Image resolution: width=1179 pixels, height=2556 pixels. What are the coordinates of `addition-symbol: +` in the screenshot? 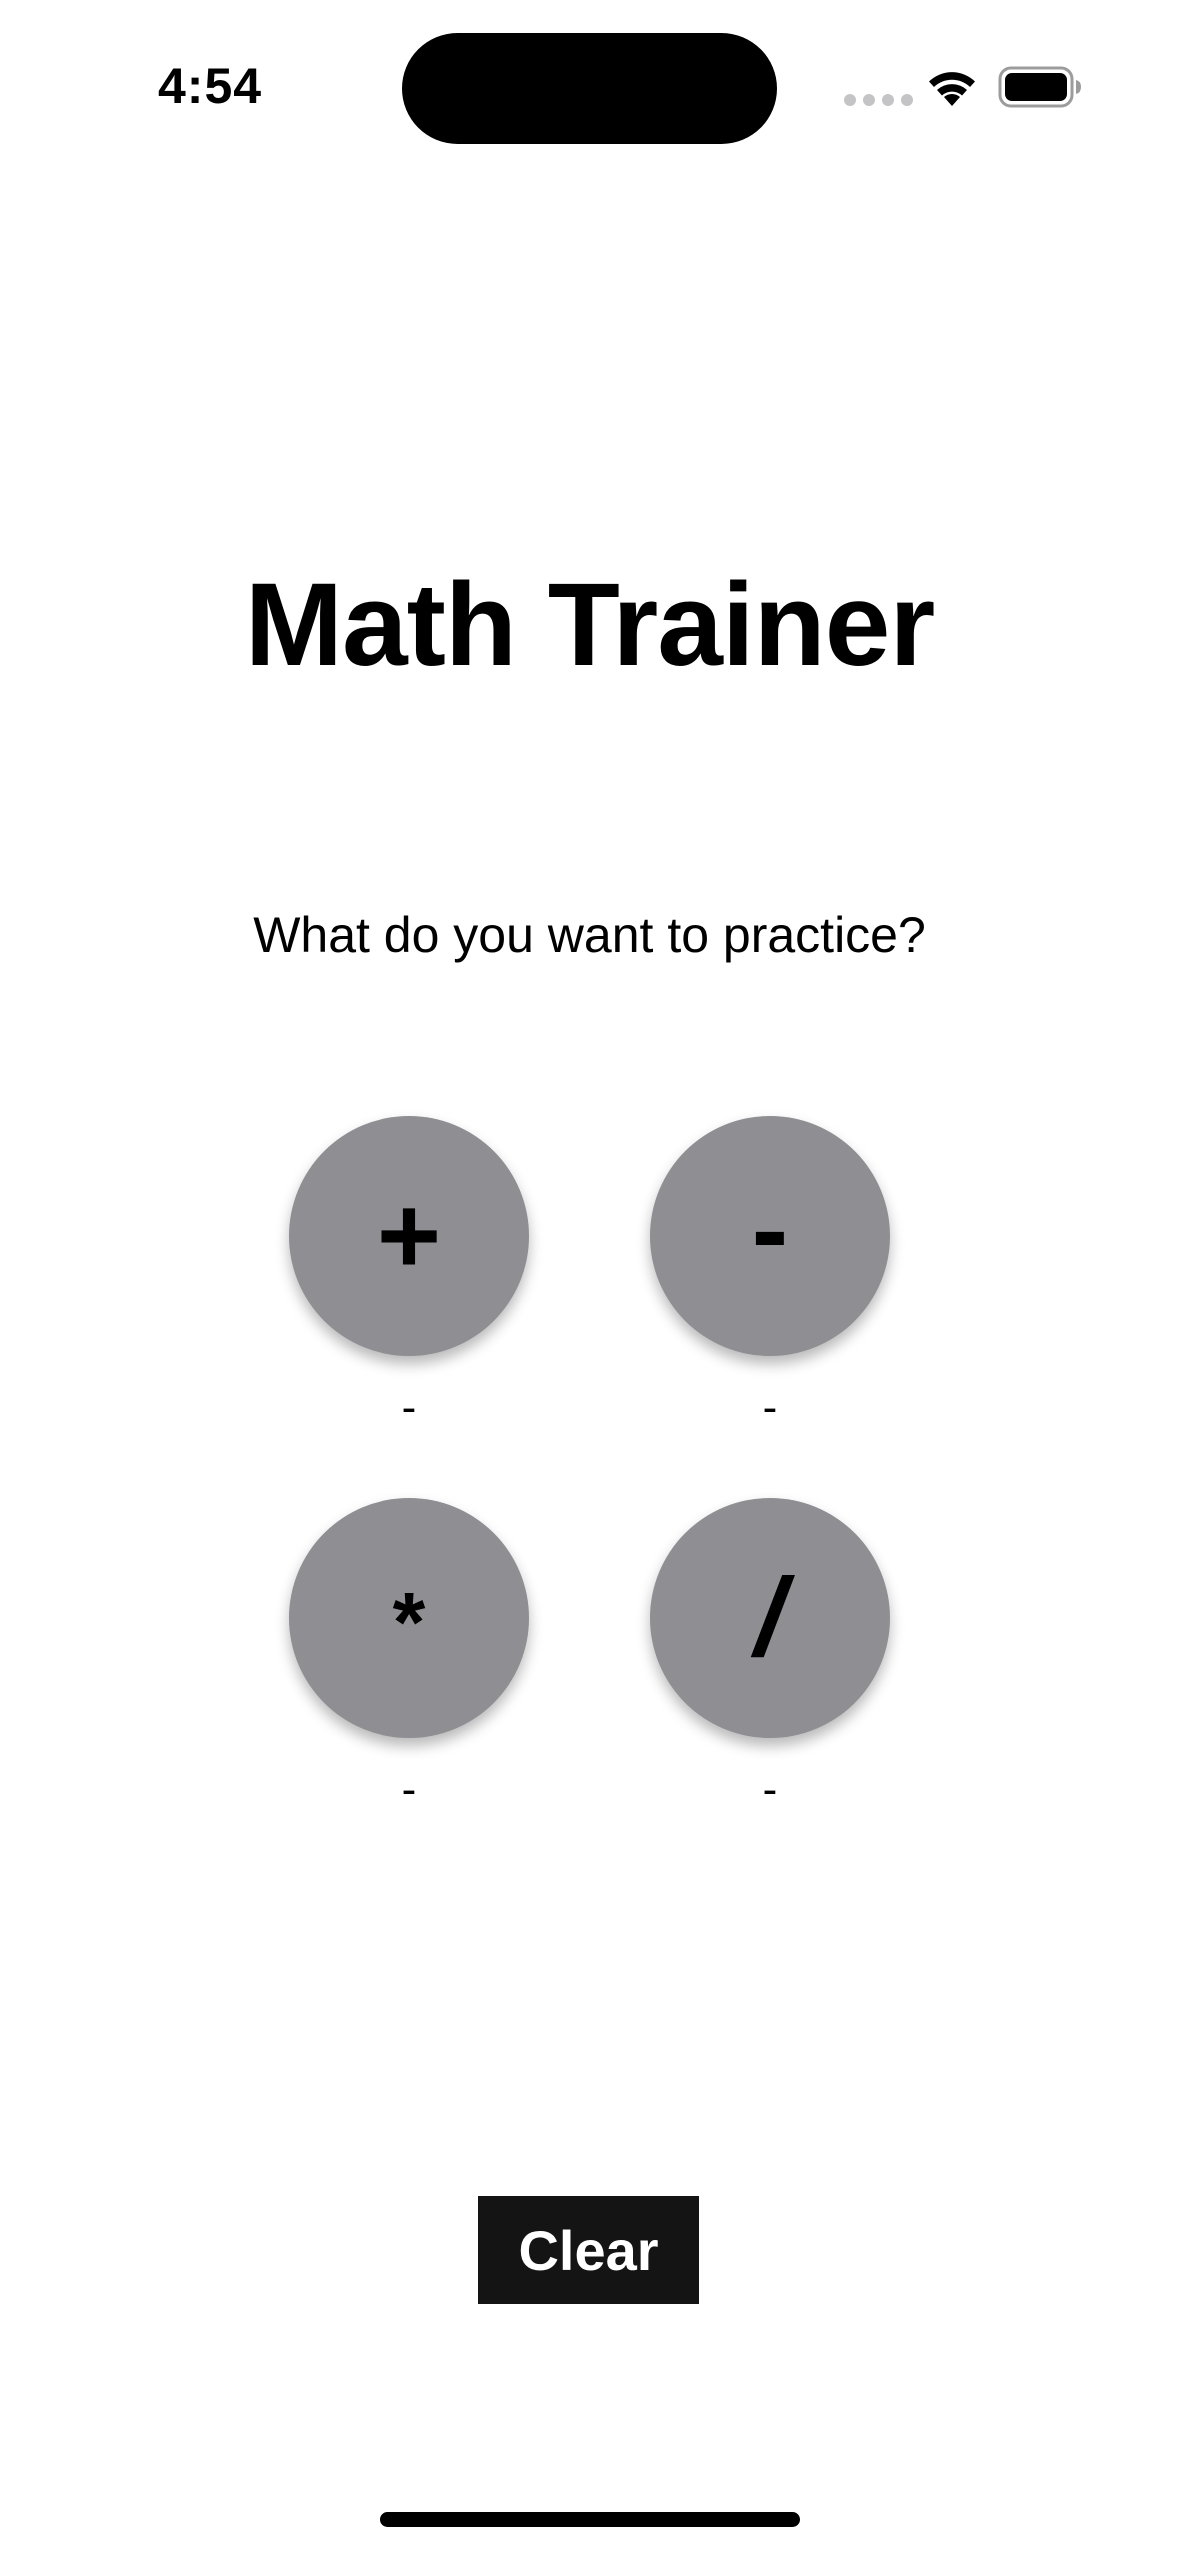 It's located at (409, 1235).